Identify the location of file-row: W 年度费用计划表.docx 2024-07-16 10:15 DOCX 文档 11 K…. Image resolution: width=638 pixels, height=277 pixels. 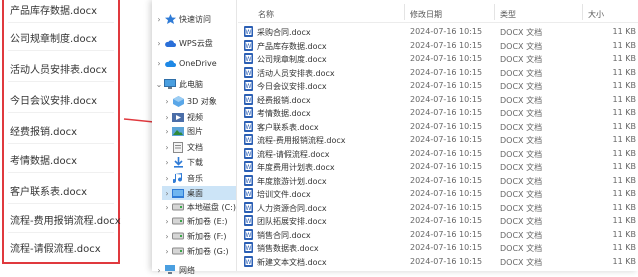
(438, 166).